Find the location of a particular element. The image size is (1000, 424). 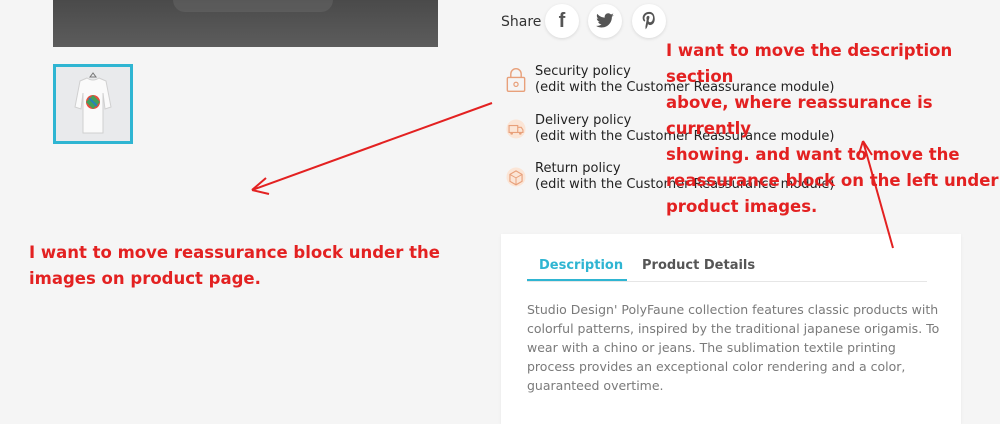

annotation-line: above, where reassurance is currently is located at coordinates (799, 115).